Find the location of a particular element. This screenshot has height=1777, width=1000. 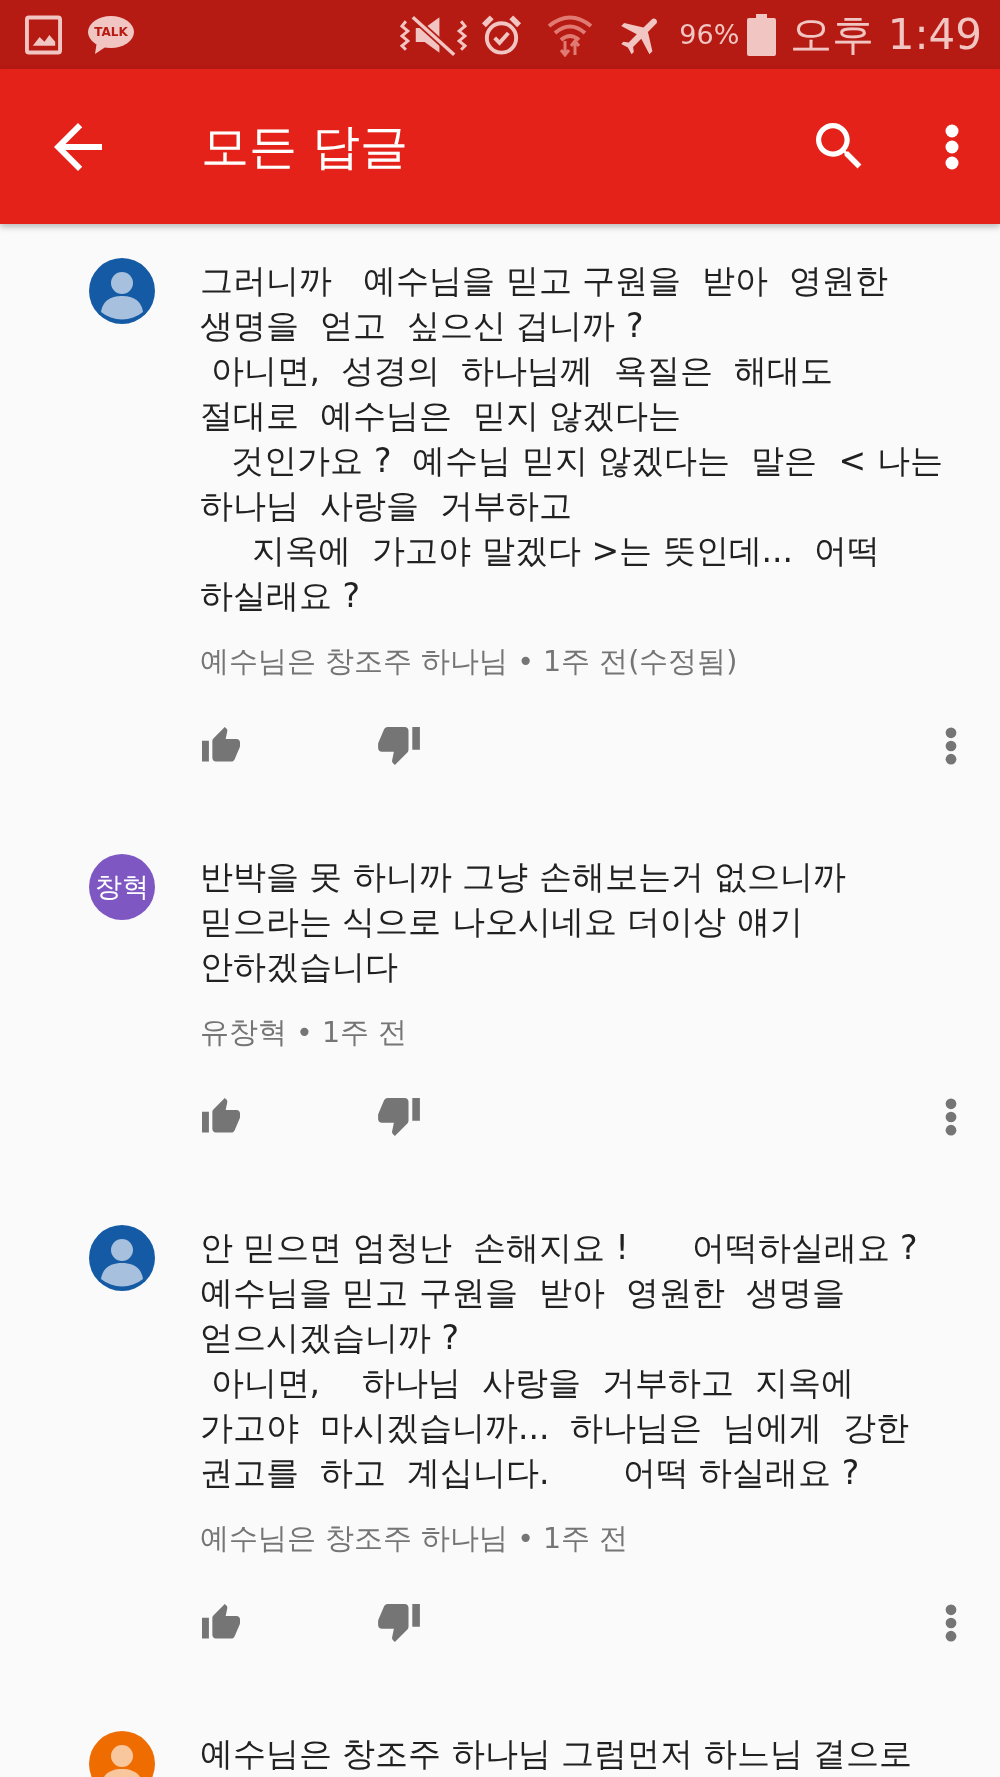

chat-notification: TALK is located at coordinates (111, 34).